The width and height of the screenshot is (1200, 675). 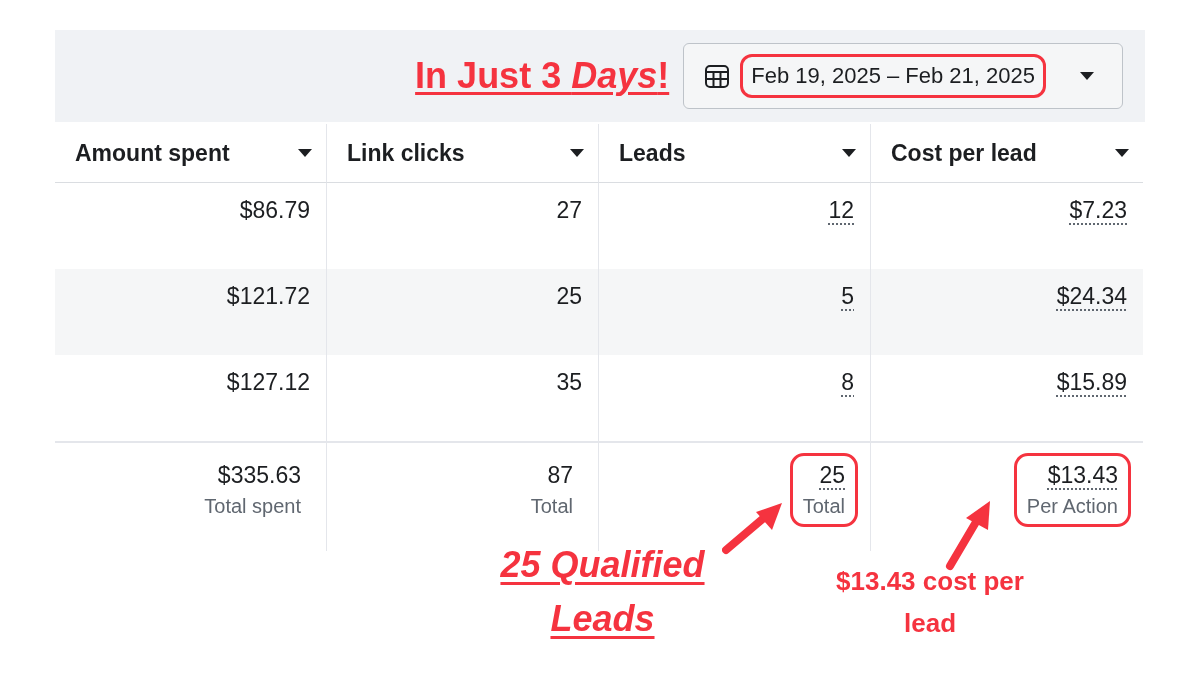 I want to click on column-title: Leads, so click(x=652, y=153).